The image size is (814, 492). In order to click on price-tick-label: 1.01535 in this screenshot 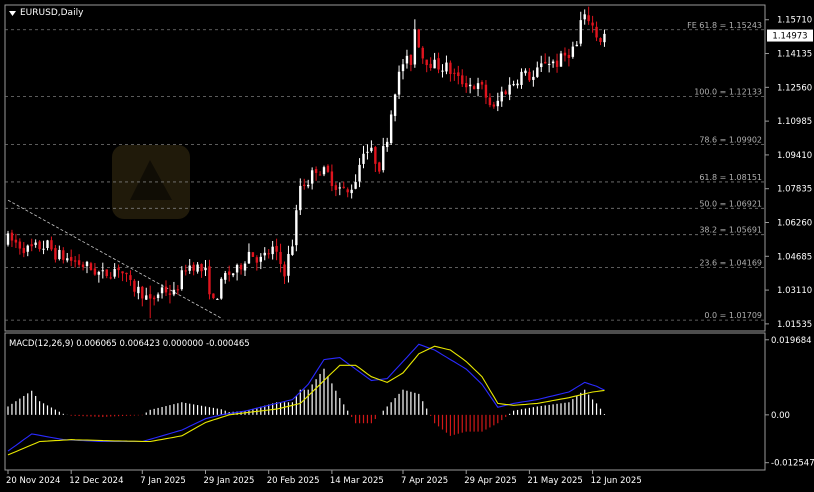, I will do `click(794, 325)`.